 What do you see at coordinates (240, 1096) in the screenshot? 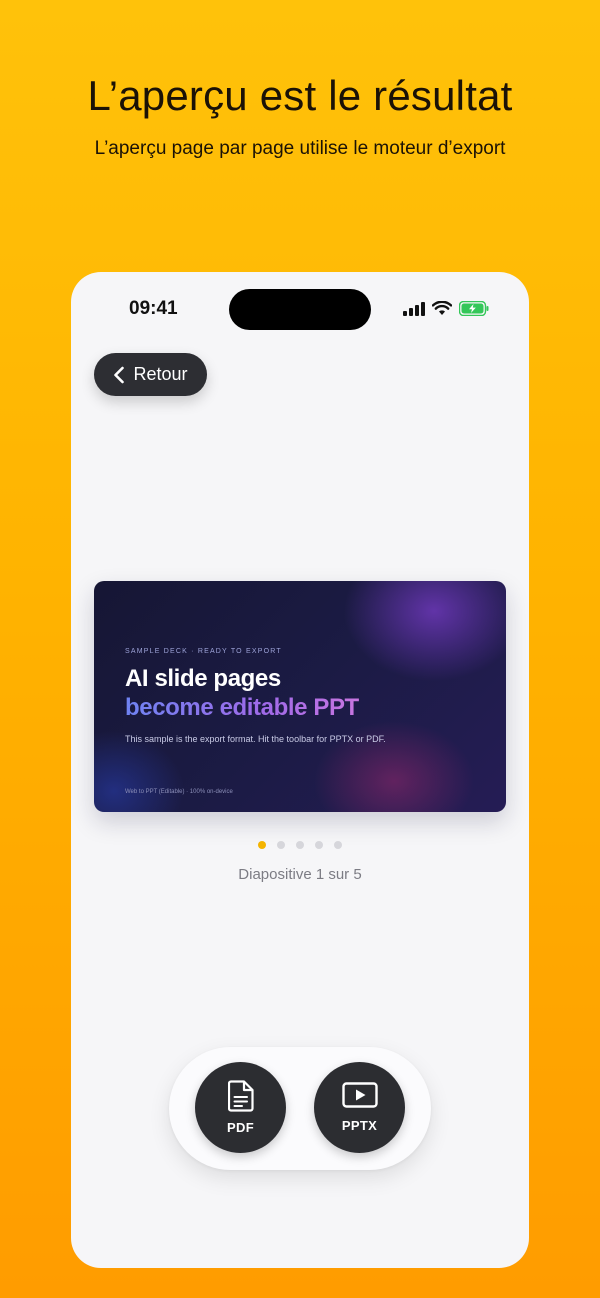
I see `document-icon` at bounding box center [240, 1096].